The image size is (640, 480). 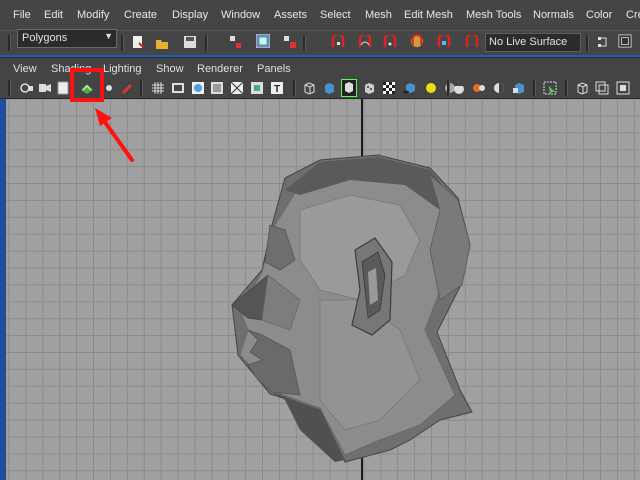 What do you see at coordinates (320, 42) in the screenshot?
I see `status-line: Polygons ▼ No Live Surface` at bounding box center [320, 42].